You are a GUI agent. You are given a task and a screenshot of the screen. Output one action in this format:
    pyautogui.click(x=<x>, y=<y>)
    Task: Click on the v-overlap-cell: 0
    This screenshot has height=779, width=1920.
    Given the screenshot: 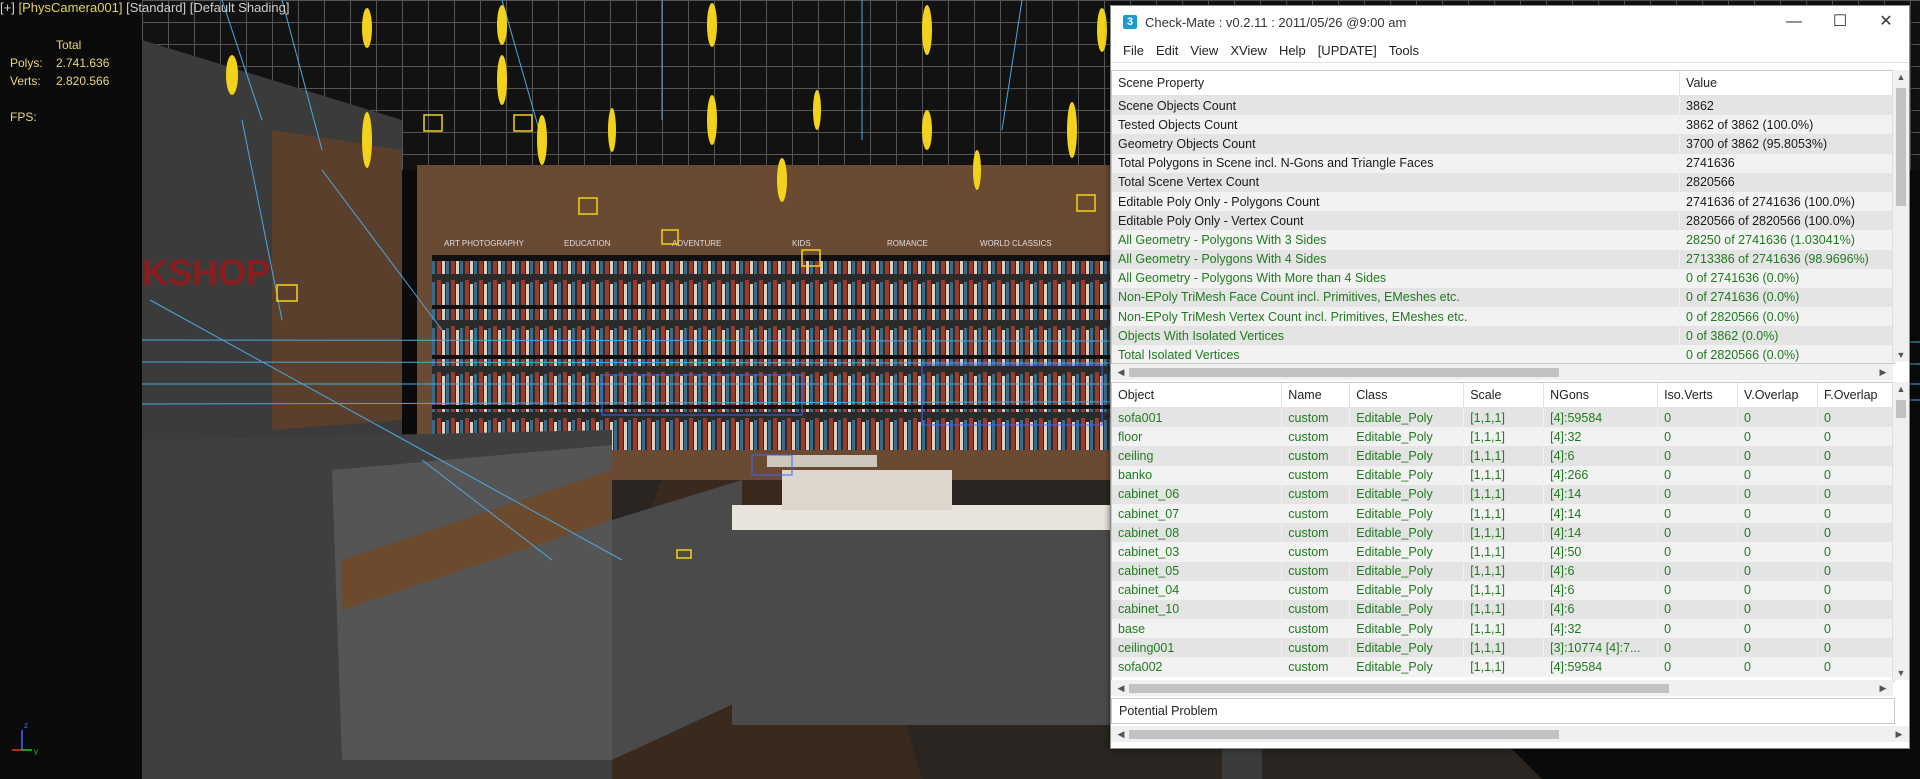 What is the action you would take?
    pyautogui.click(x=1777, y=494)
    